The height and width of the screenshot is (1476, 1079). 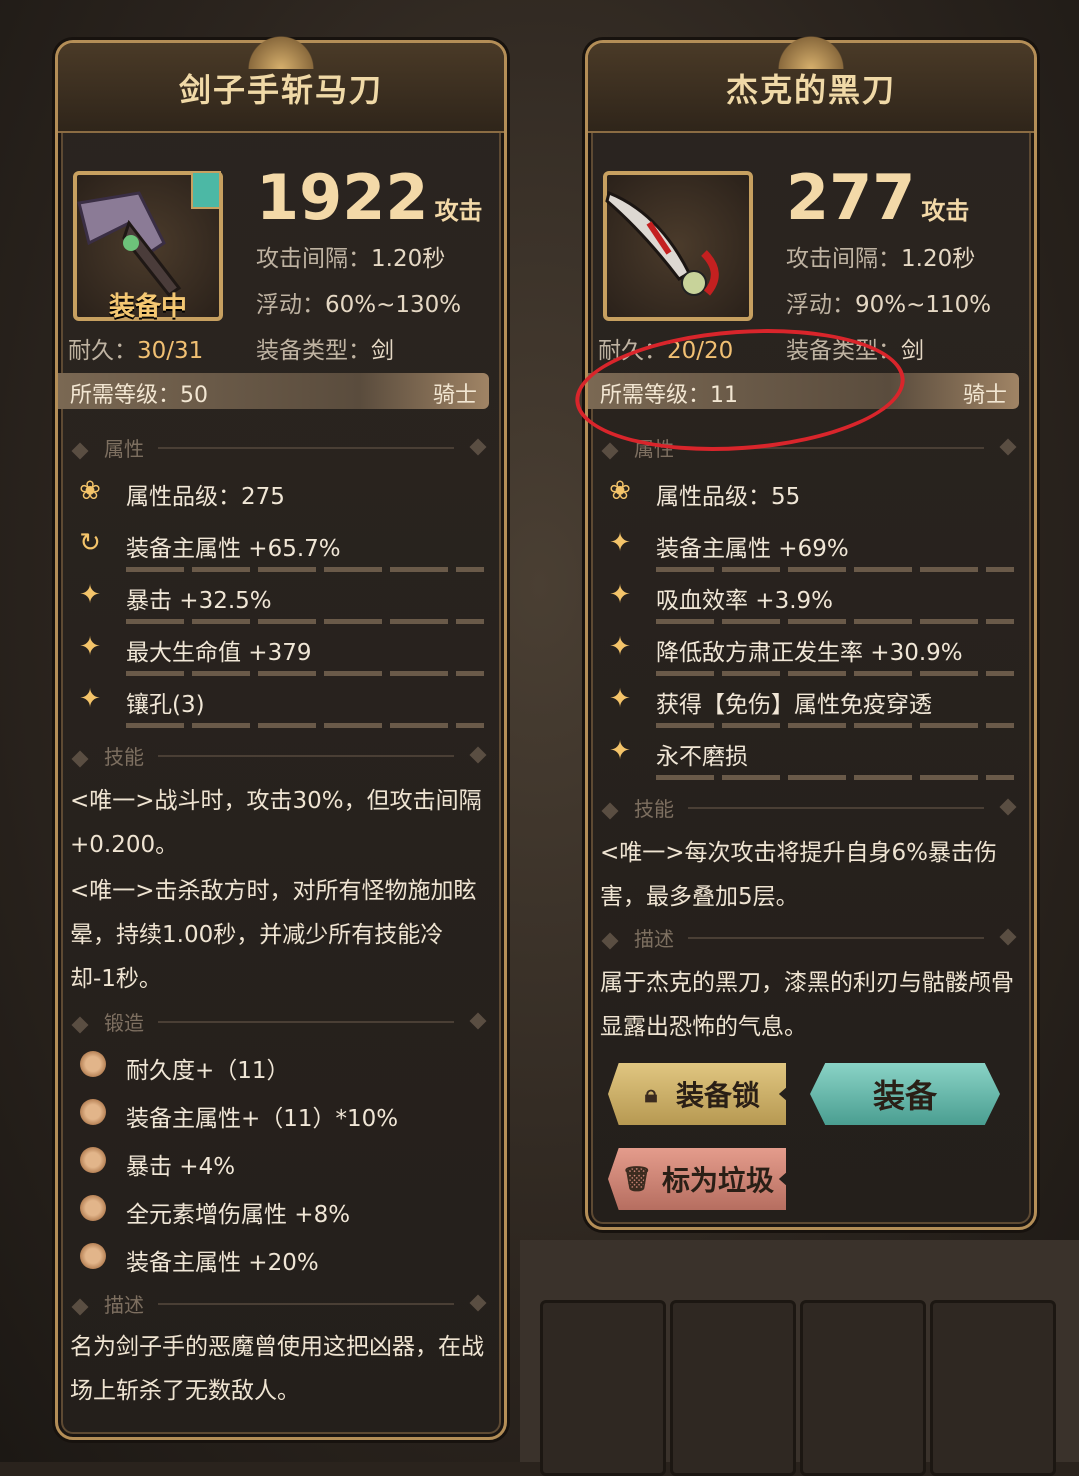 I want to click on attribute-text: 装备主属性 +69%, so click(x=752, y=549).